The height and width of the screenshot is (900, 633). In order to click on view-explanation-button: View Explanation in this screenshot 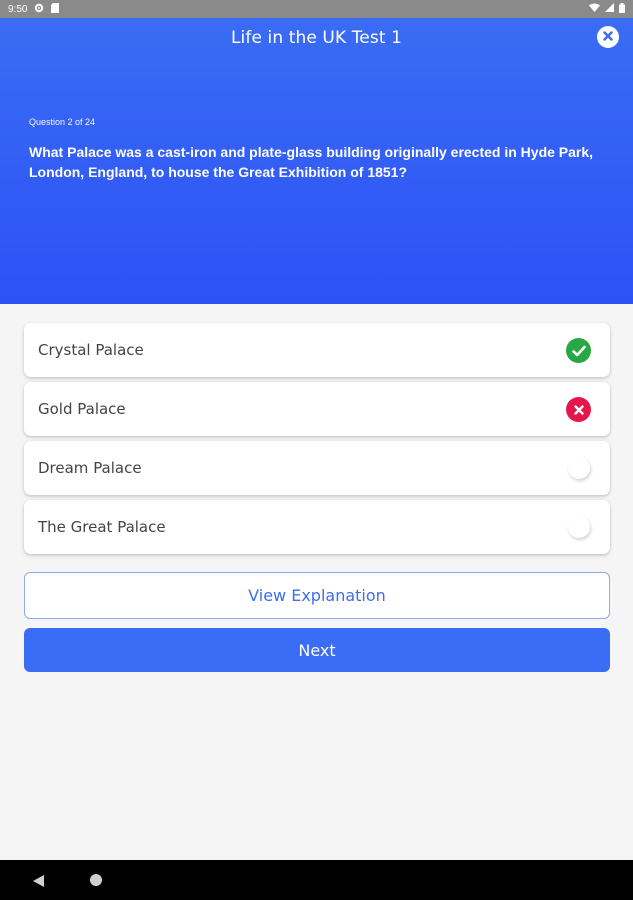, I will do `click(317, 595)`.